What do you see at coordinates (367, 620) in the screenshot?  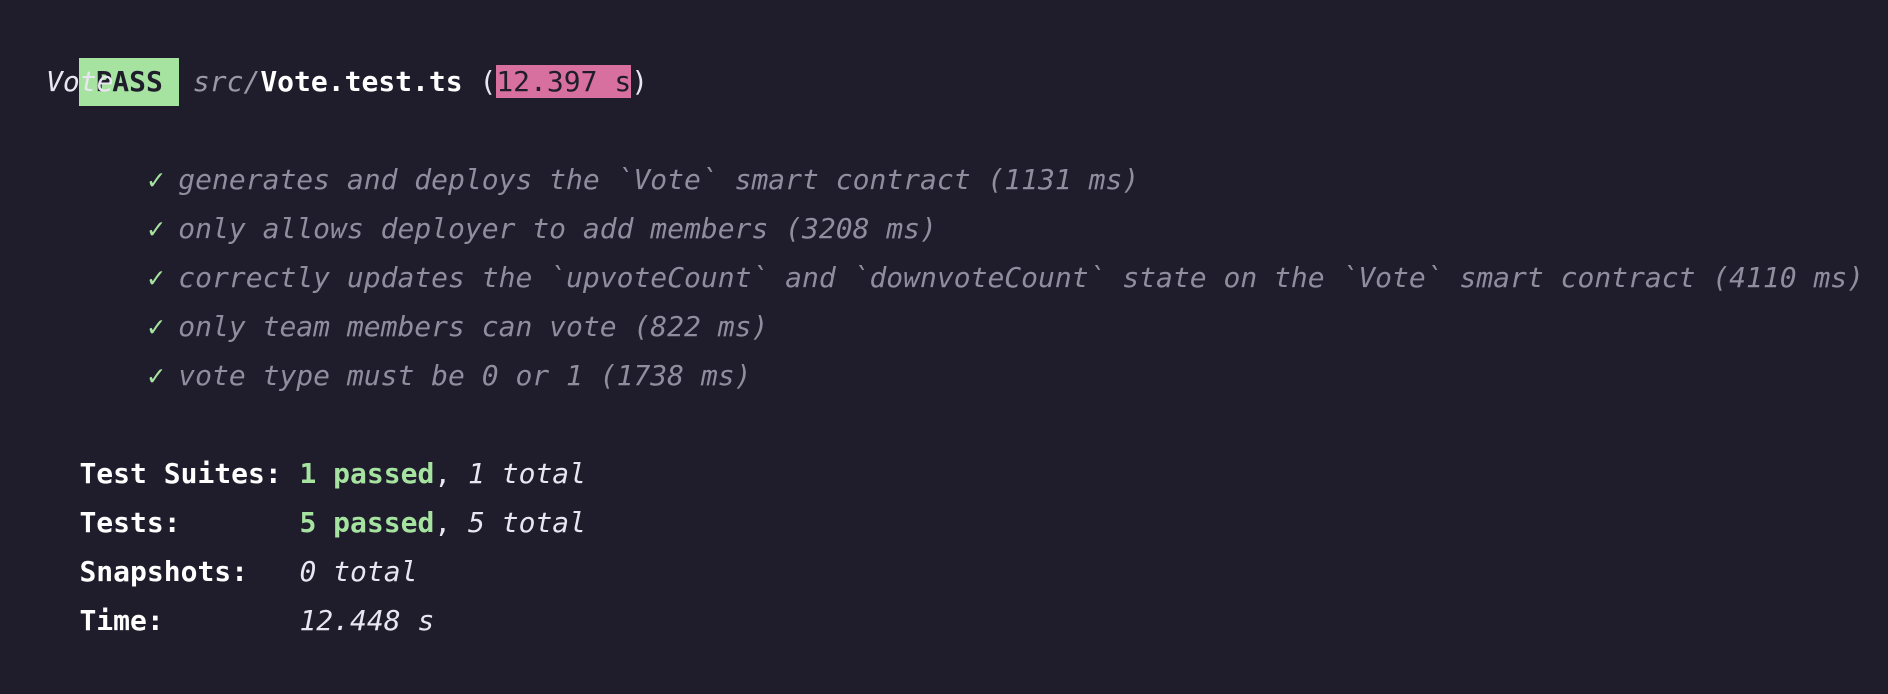 I see `total-time-value: 12.448 s` at bounding box center [367, 620].